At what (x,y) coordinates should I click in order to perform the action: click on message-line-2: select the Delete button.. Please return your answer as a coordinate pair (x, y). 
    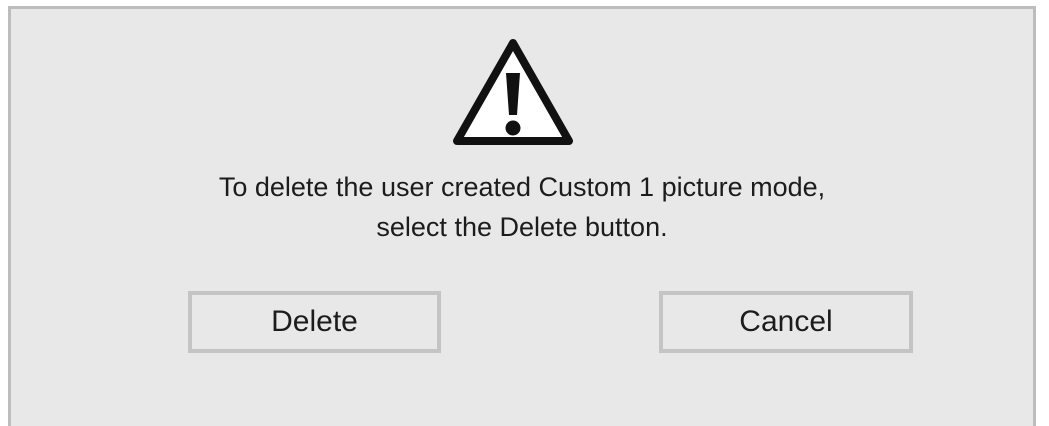
    Looking at the image, I should click on (522, 227).